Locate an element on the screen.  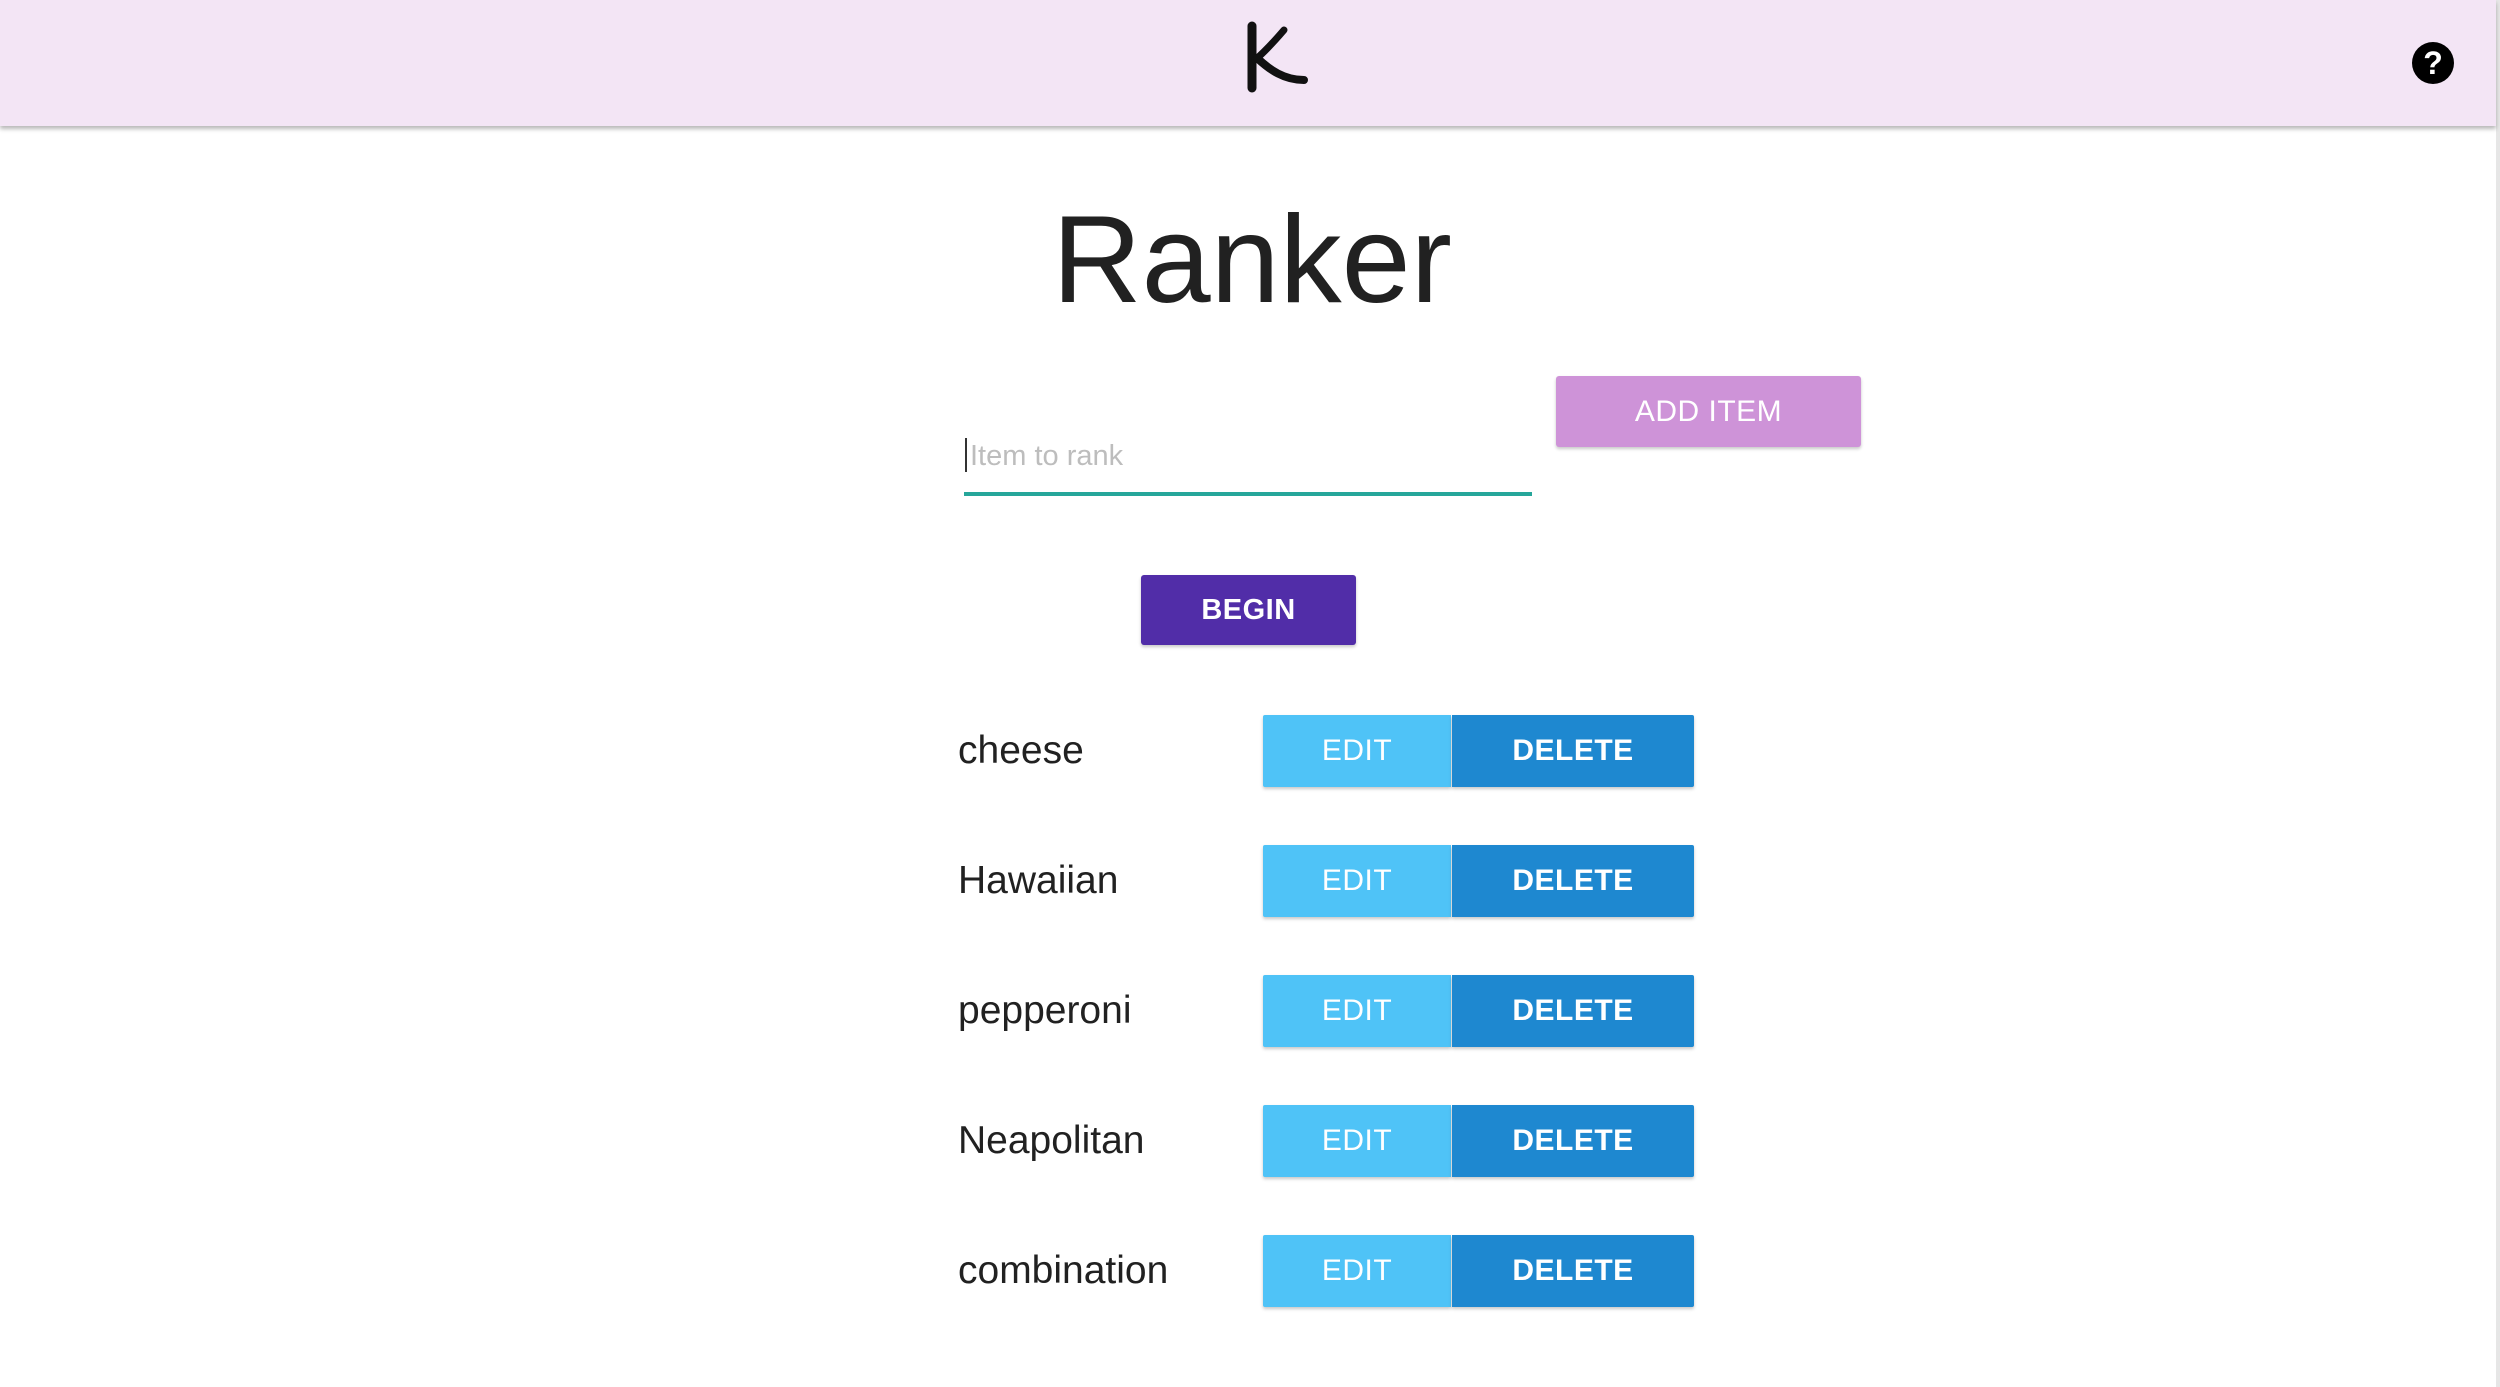
list-item: combination EDIT DELETE is located at coordinates (1328, 1271).